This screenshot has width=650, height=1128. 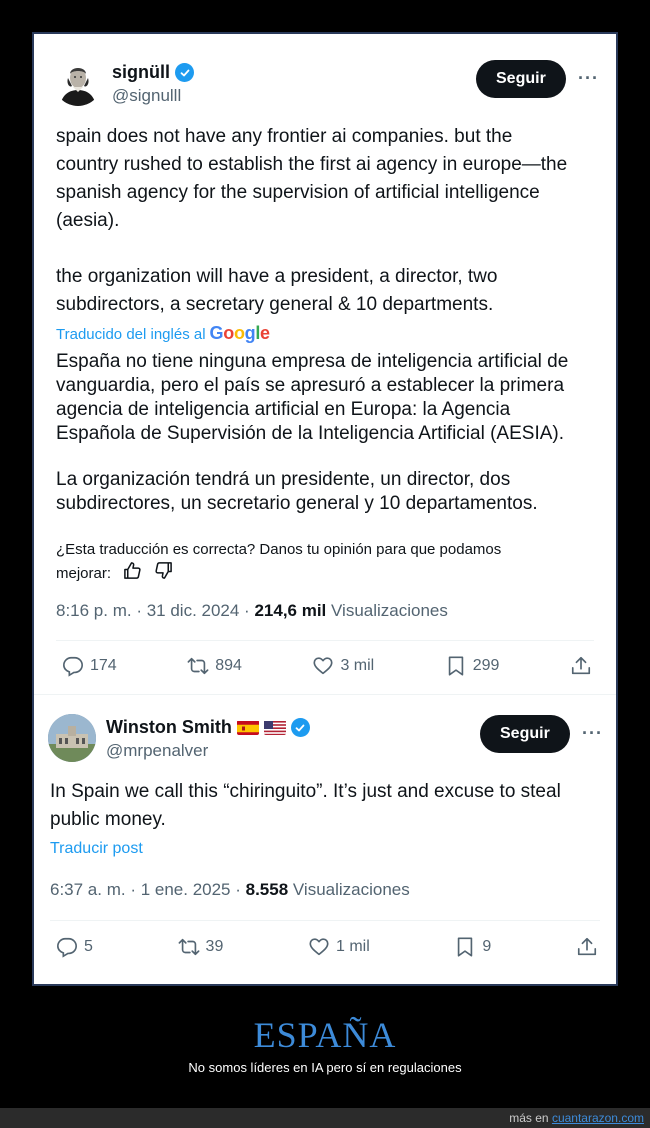 I want to click on caption-title: ESPAÑA, so click(x=325, y=1035).